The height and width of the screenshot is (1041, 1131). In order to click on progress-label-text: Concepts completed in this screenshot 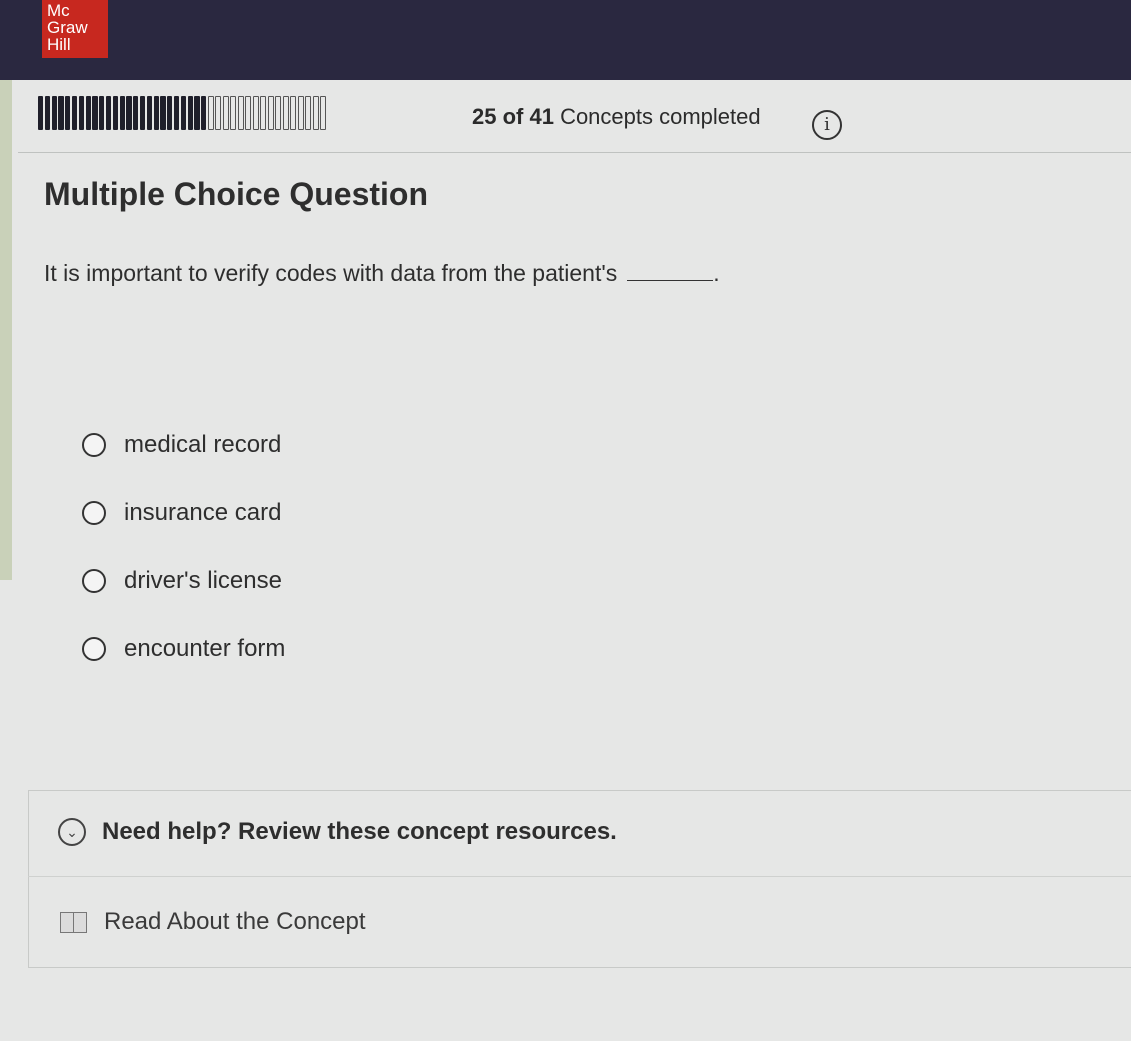, I will do `click(660, 116)`.